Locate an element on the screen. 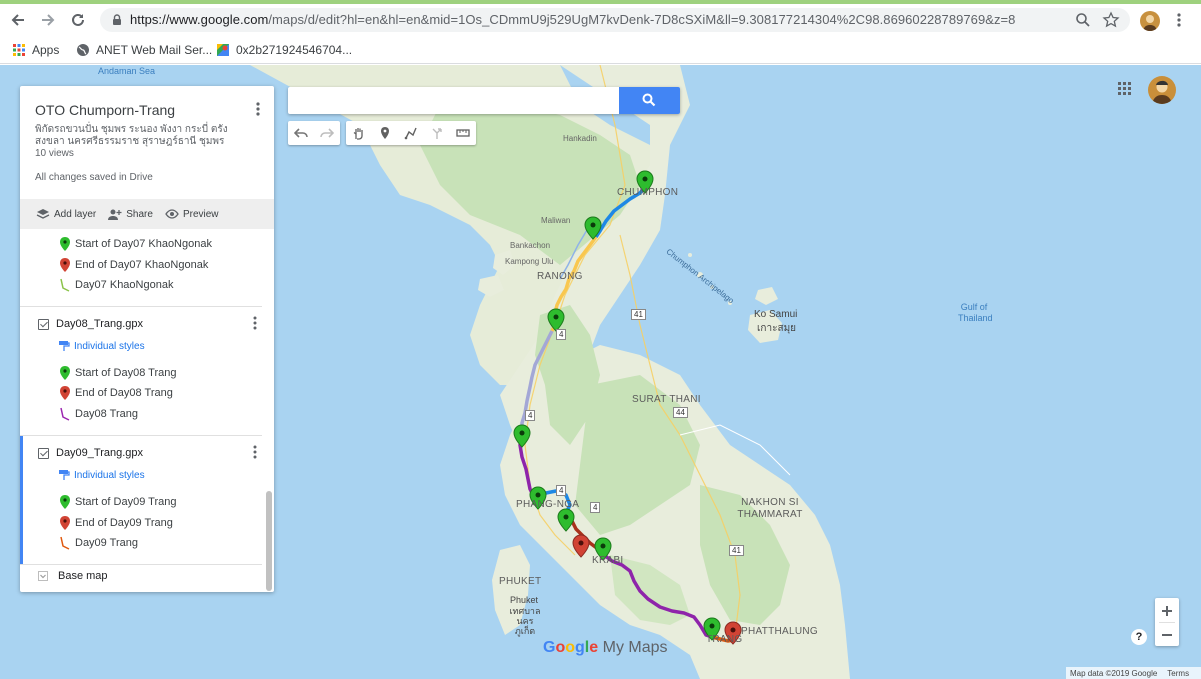 The image size is (1201, 679). map-options-button is located at coordinates (258, 109).